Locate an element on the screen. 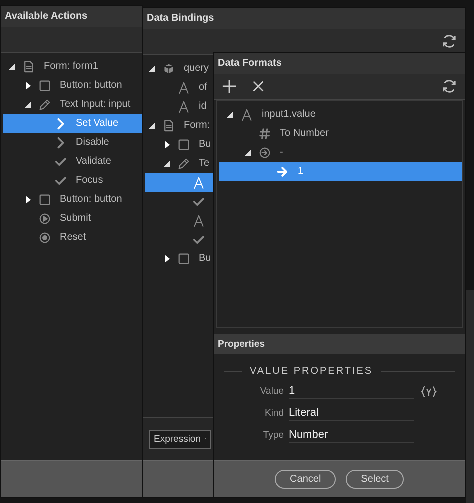  tree-item-label: Set Value is located at coordinates (97, 123).